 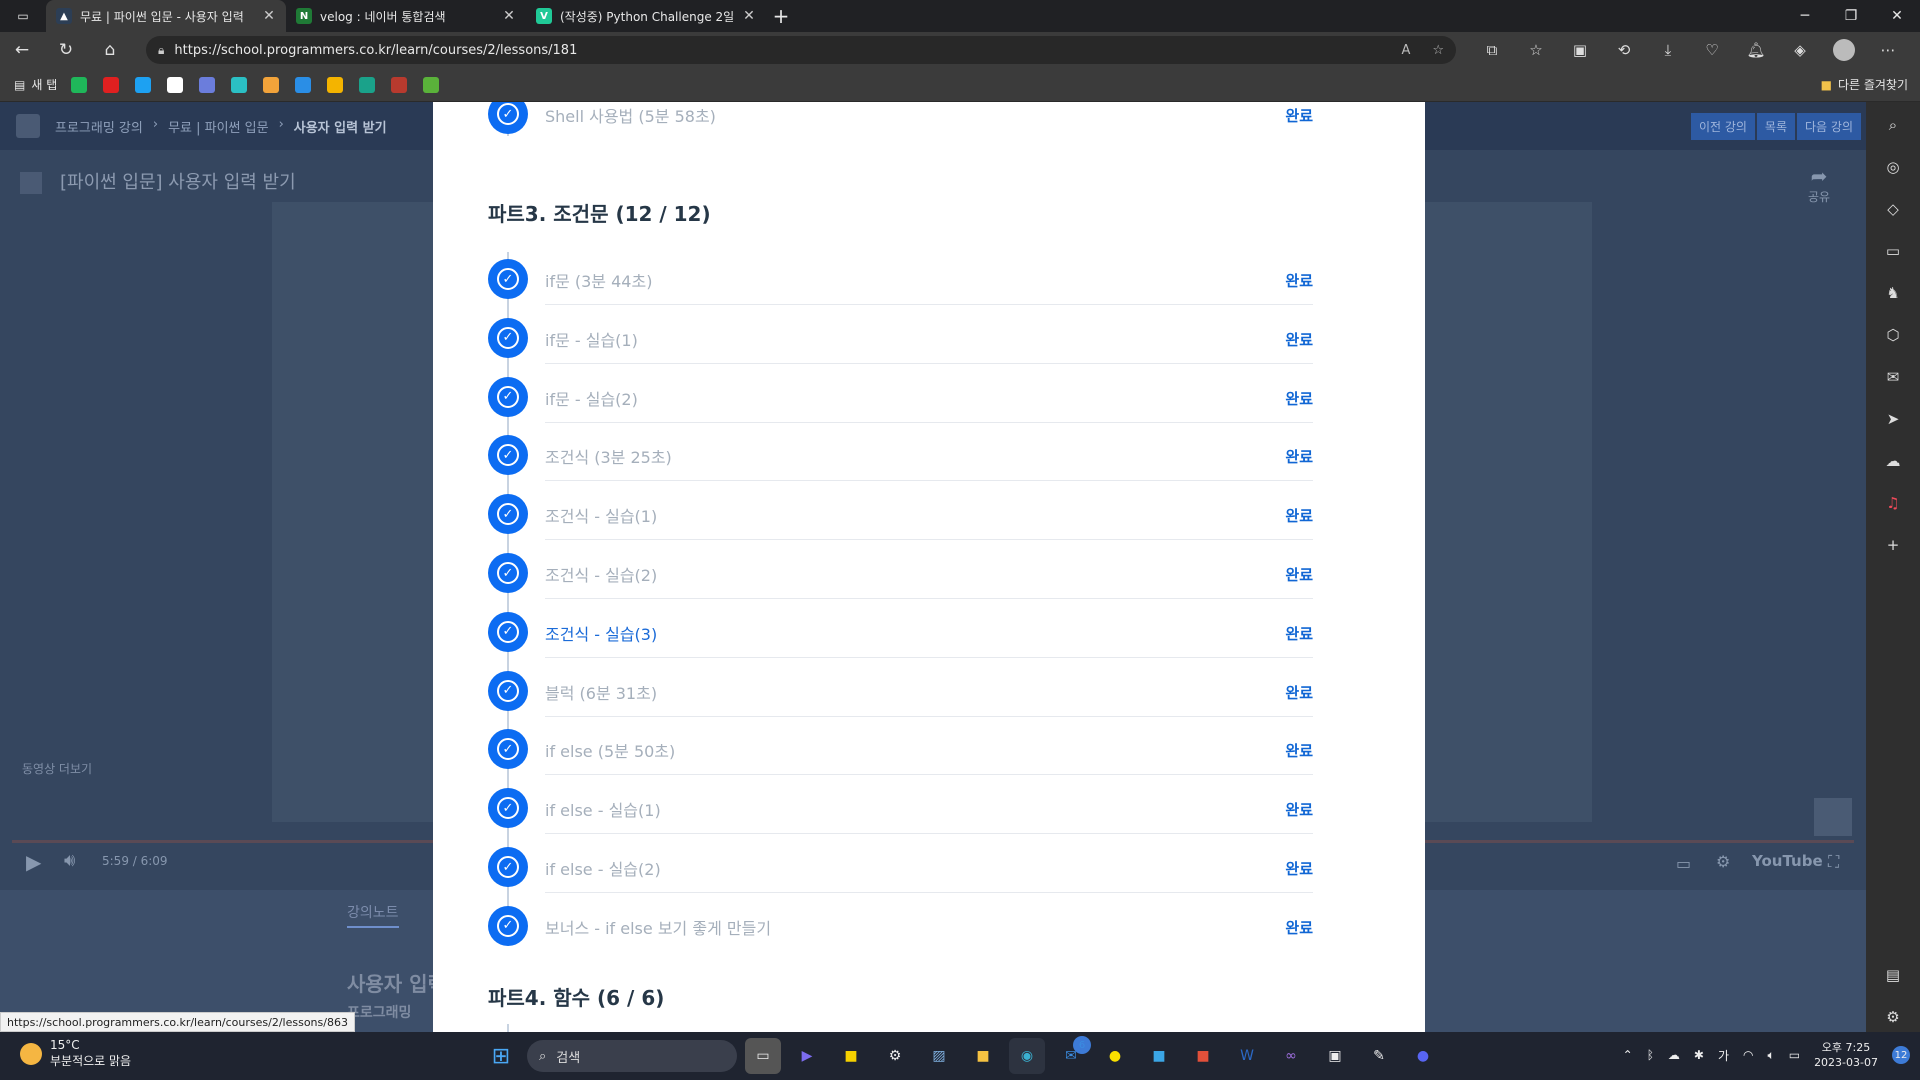 I want to click on bing-chat-icon: ◎, so click(x=1893, y=169).